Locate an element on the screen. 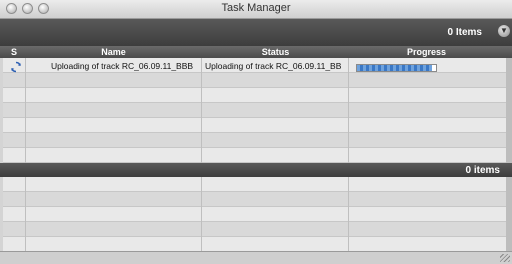 Image resolution: width=512 pixels, height=264 pixels. window-title: Task Manager is located at coordinates (256, 8).